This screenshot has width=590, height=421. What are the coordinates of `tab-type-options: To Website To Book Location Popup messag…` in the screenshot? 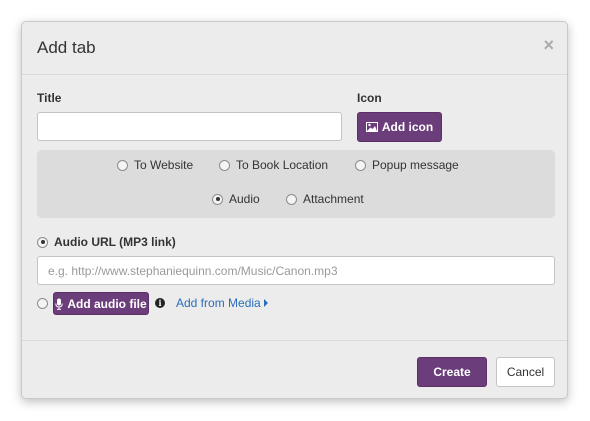 It's located at (296, 184).